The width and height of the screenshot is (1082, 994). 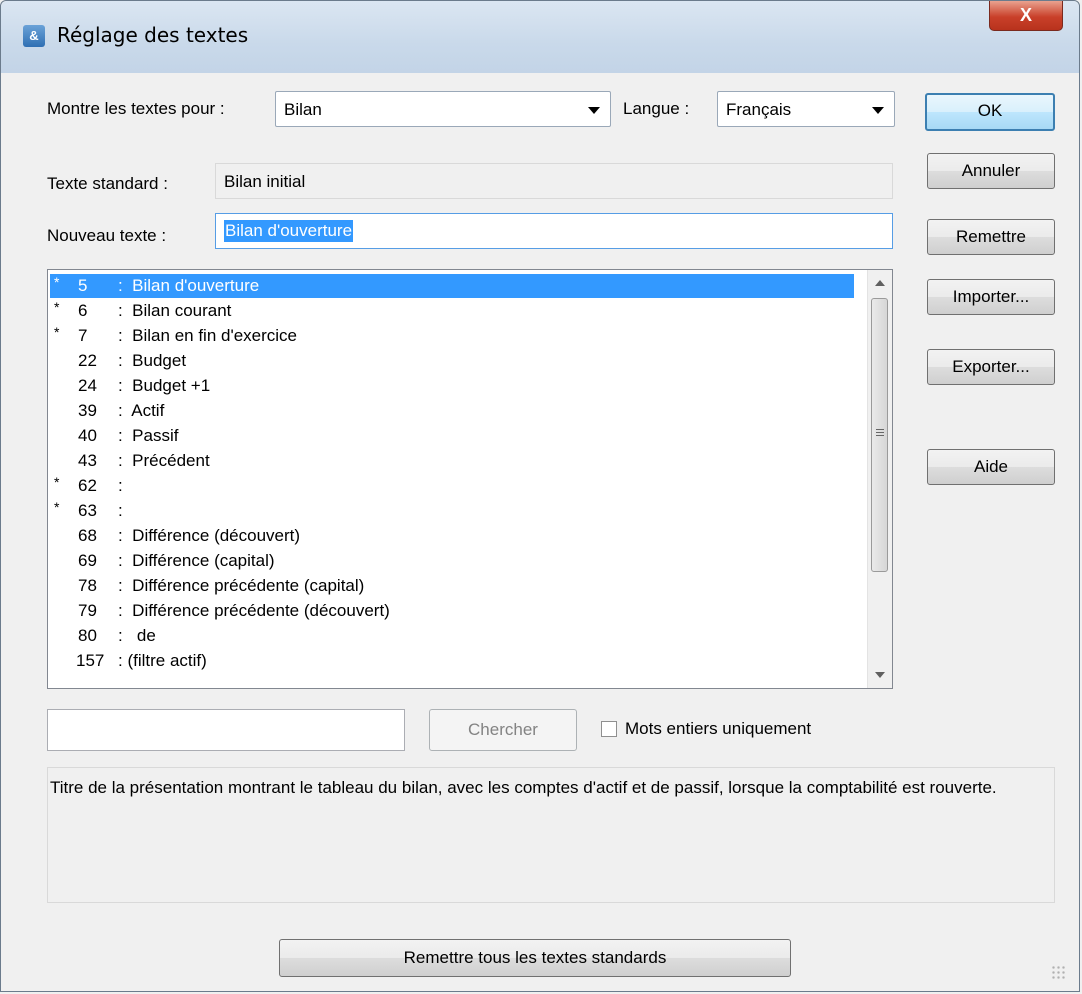 I want to click on list-item: * 7: Bilan en fin d'exercice, so click(x=452, y=336).